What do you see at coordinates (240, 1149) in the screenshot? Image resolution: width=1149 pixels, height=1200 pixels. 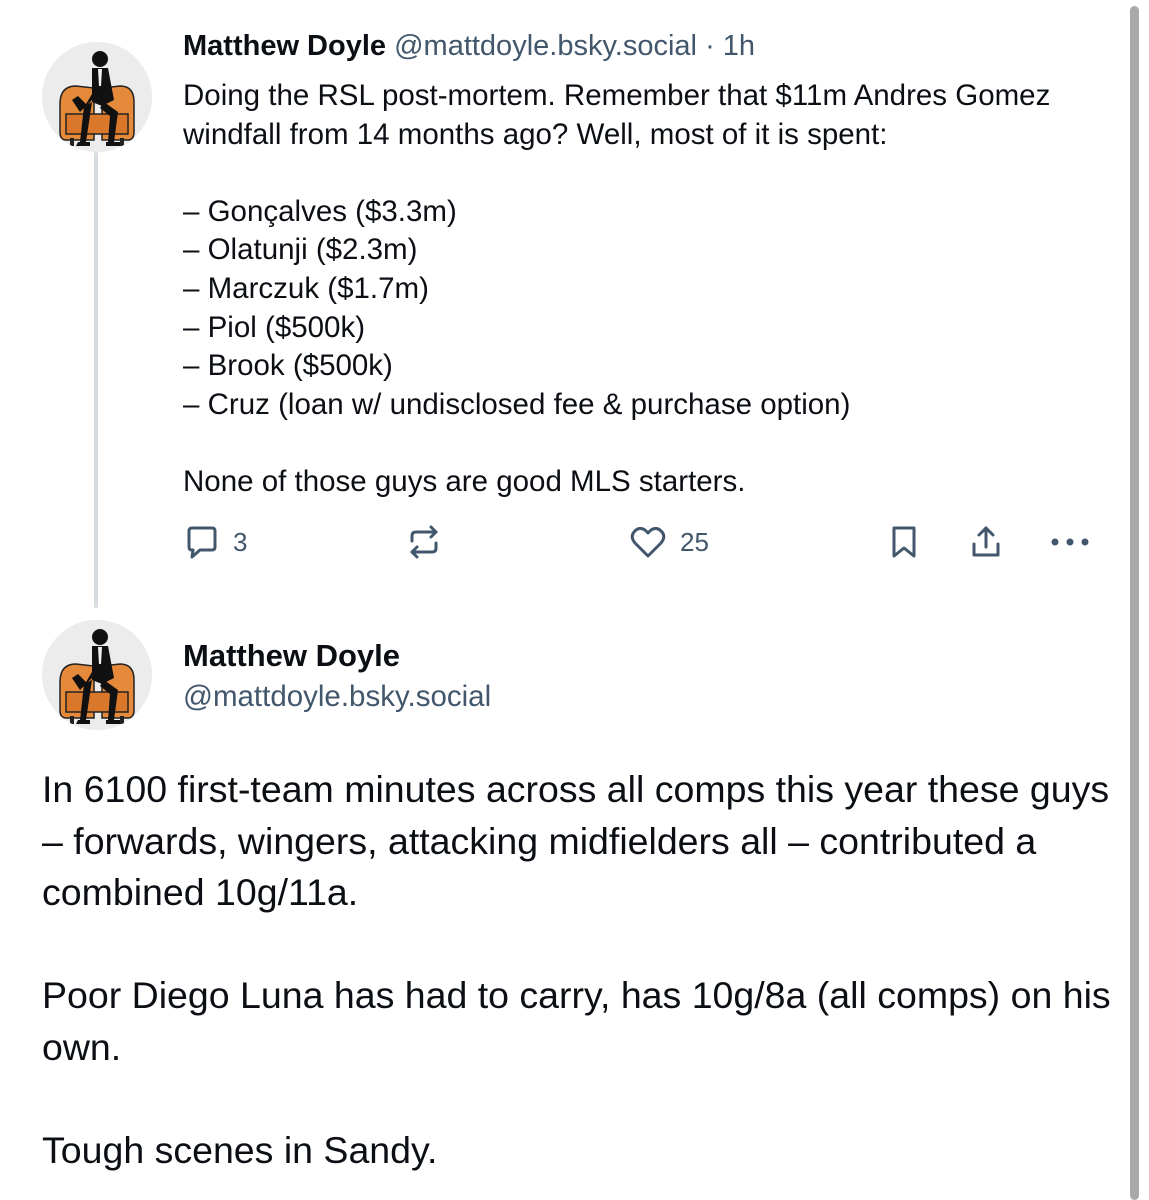 I see `post-paragraph: Tough scenes in Sandy.` at bounding box center [240, 1149].